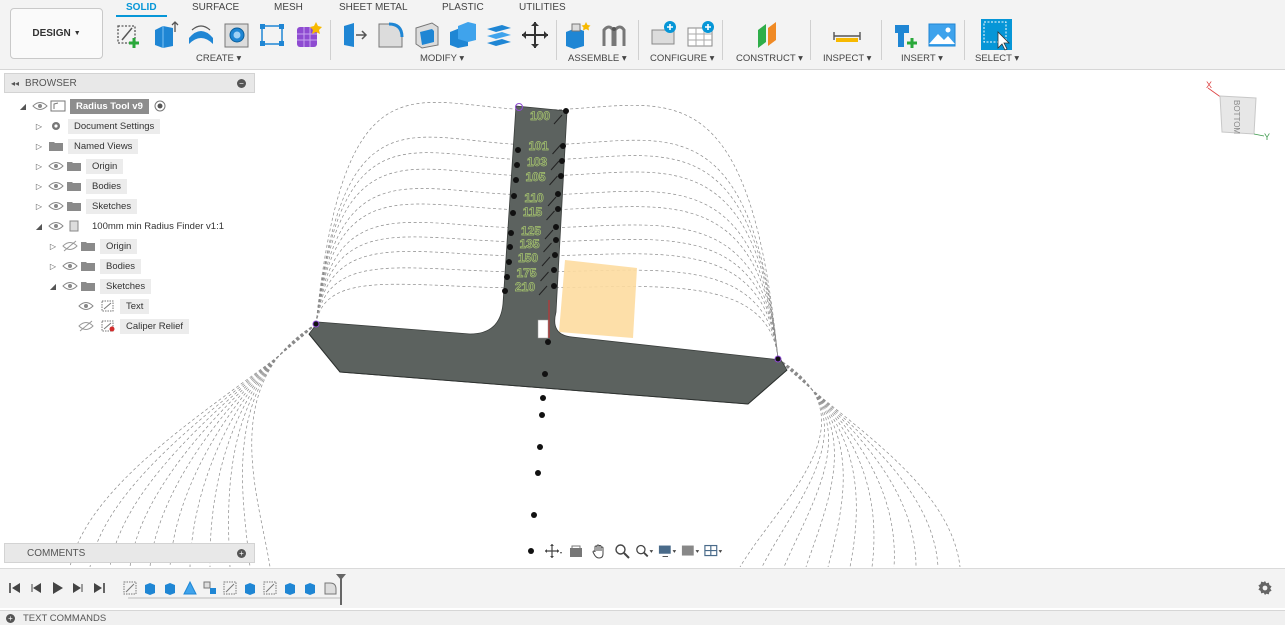 The image size is (1285, 625). What do you see at coordinates (907, 35) in the screenshot?
I see `insert-derive-icon` at bounding box center [907, 35].